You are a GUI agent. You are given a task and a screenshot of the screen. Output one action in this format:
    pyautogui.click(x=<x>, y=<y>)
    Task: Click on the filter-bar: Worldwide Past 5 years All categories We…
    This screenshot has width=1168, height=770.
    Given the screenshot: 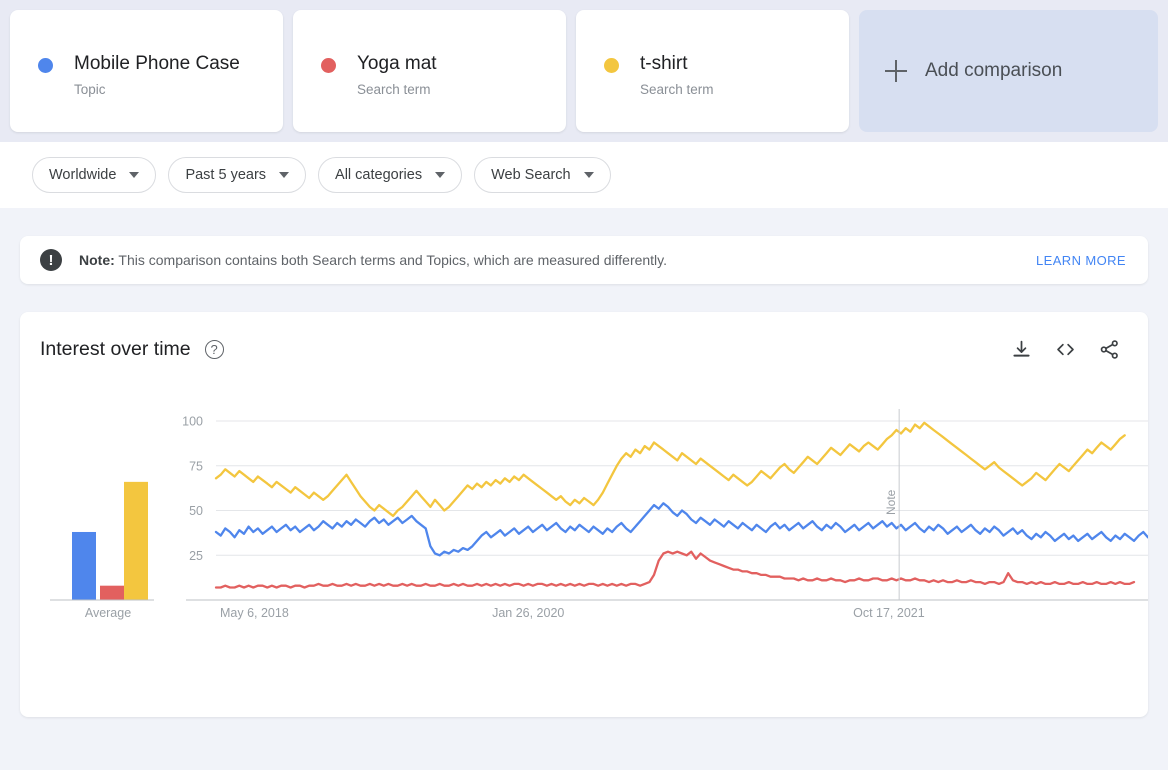 What is the action you would take?
    pyautogui.click(x=584, y=175)
    